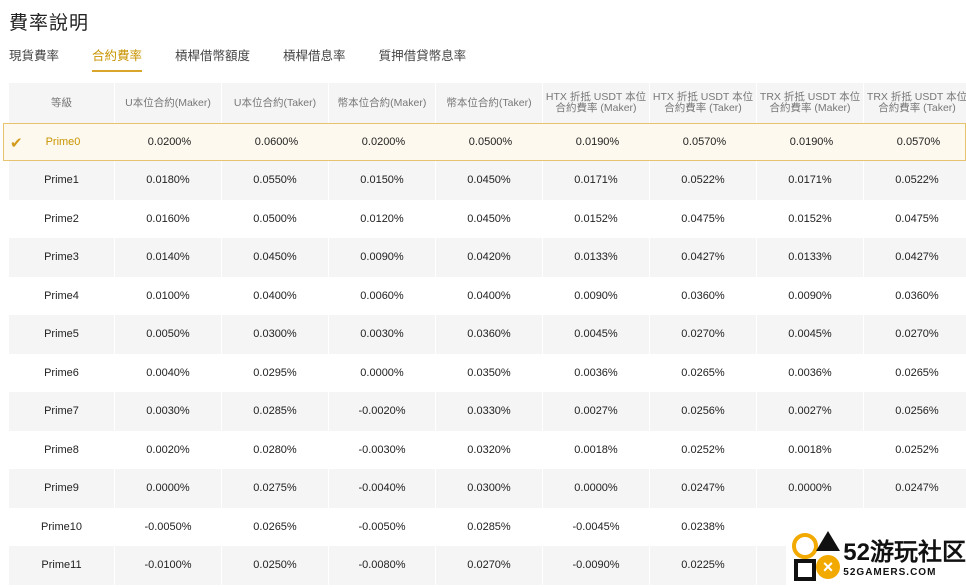 This screenshot has height=587, width=966. I want to click on column-header: TRX 折抵 USDT 本位合約費率 (Maker), so click(810, 103).